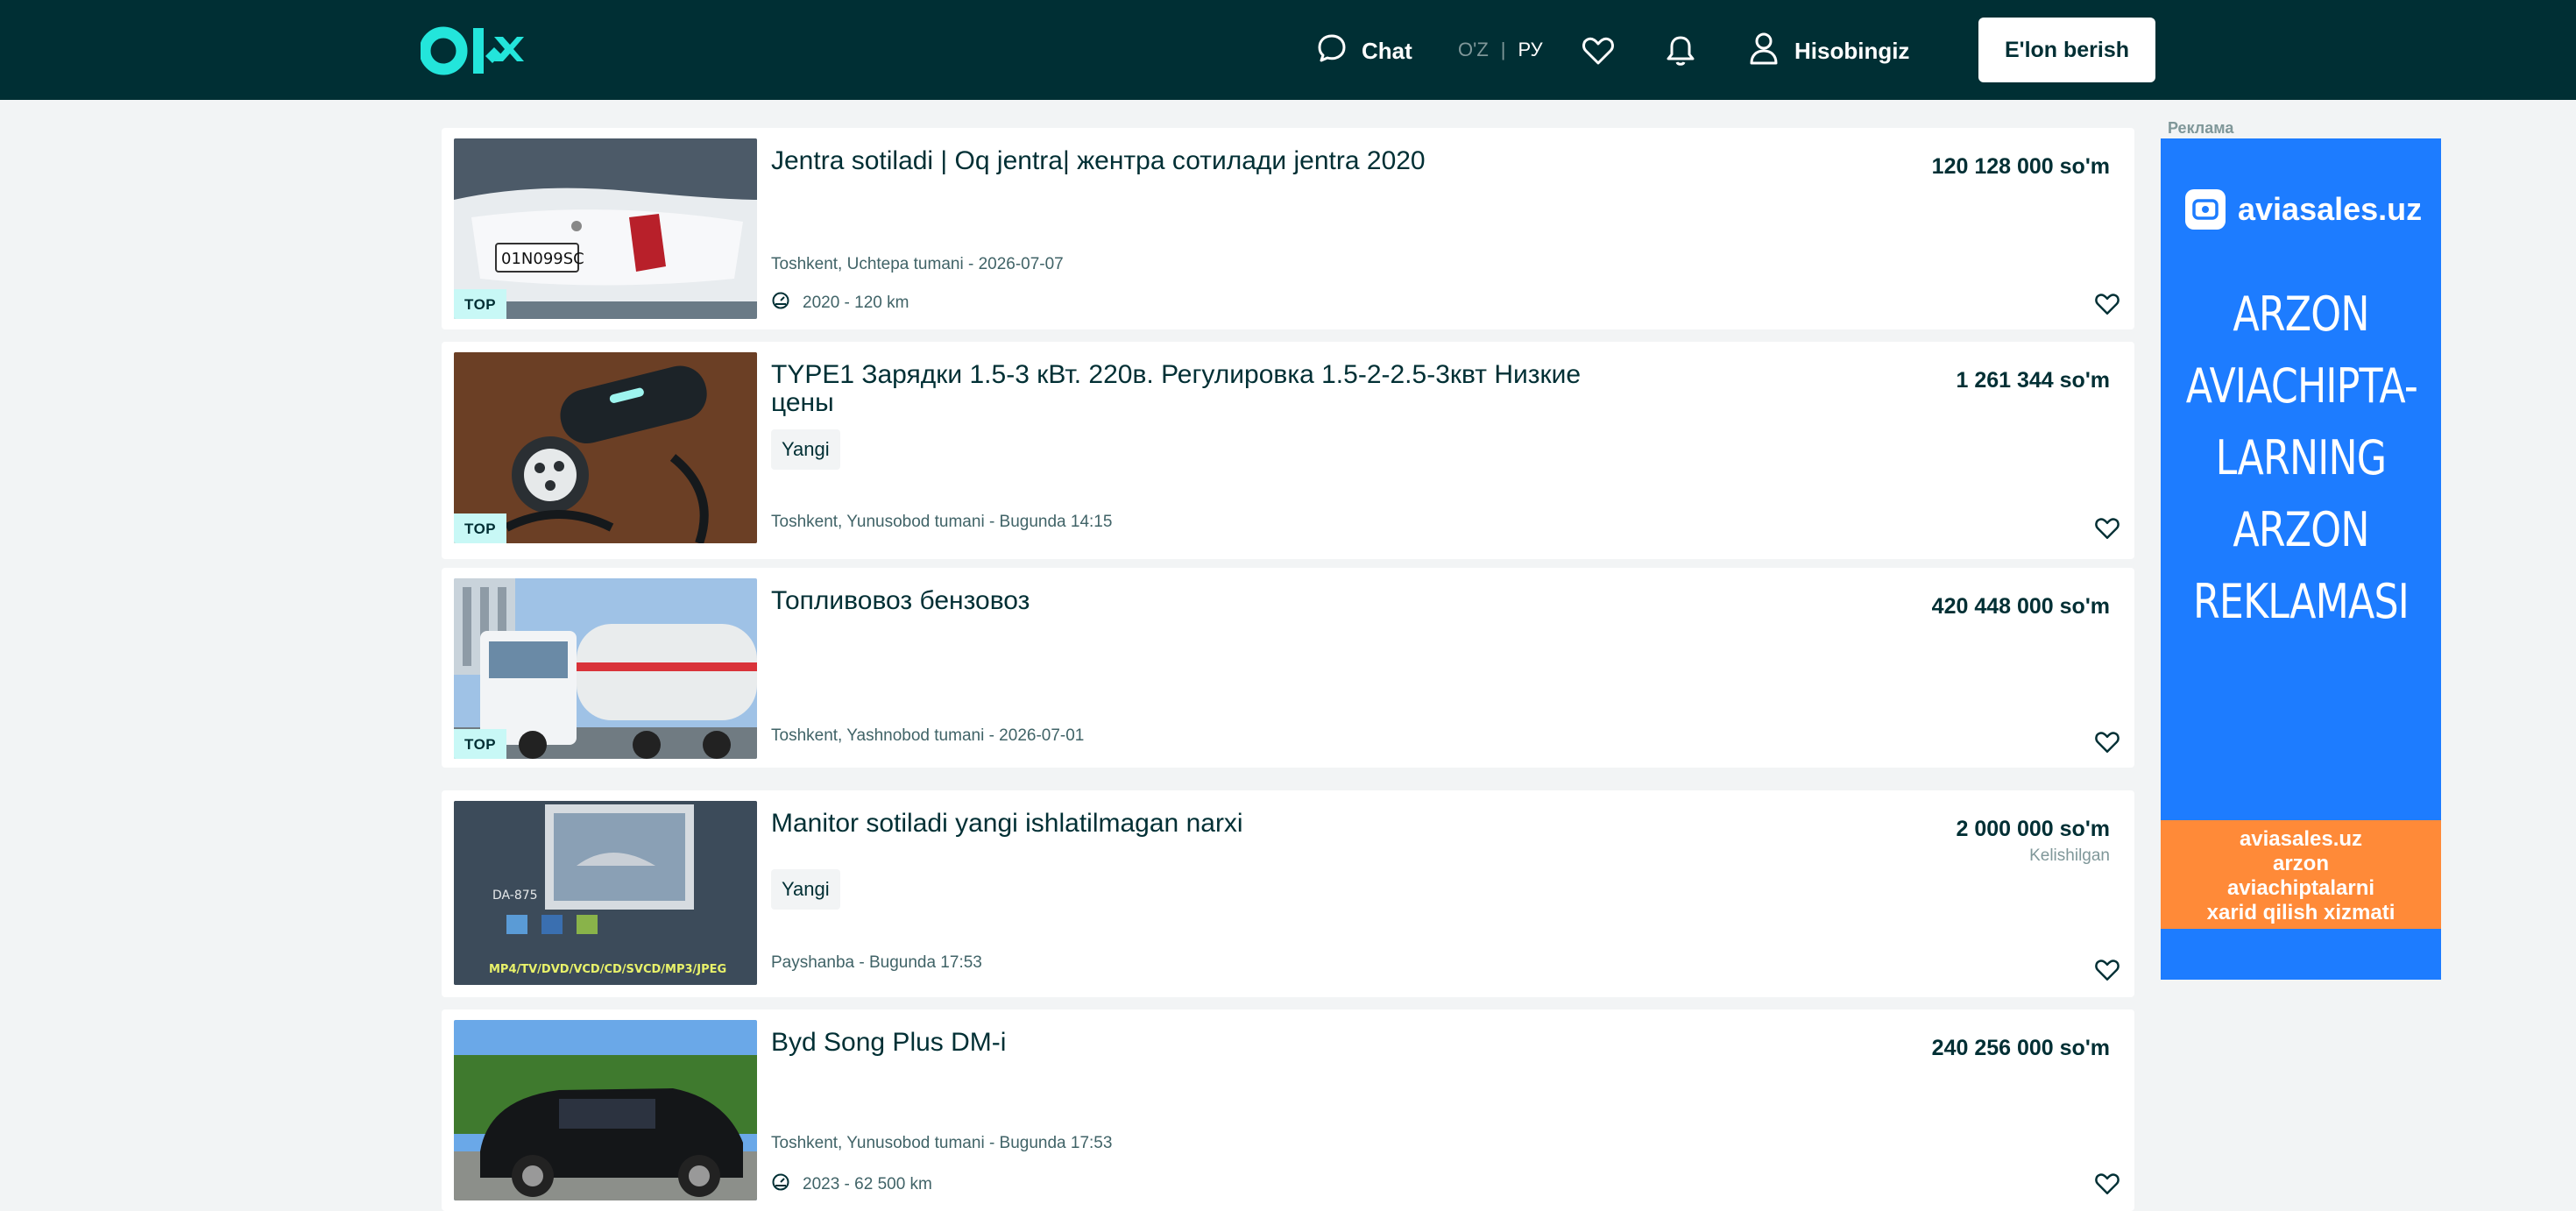 The width and height of the screenshot is (2576, 1211). I want to click on post-ad-button: E'lon berish, so click(2066, 50).